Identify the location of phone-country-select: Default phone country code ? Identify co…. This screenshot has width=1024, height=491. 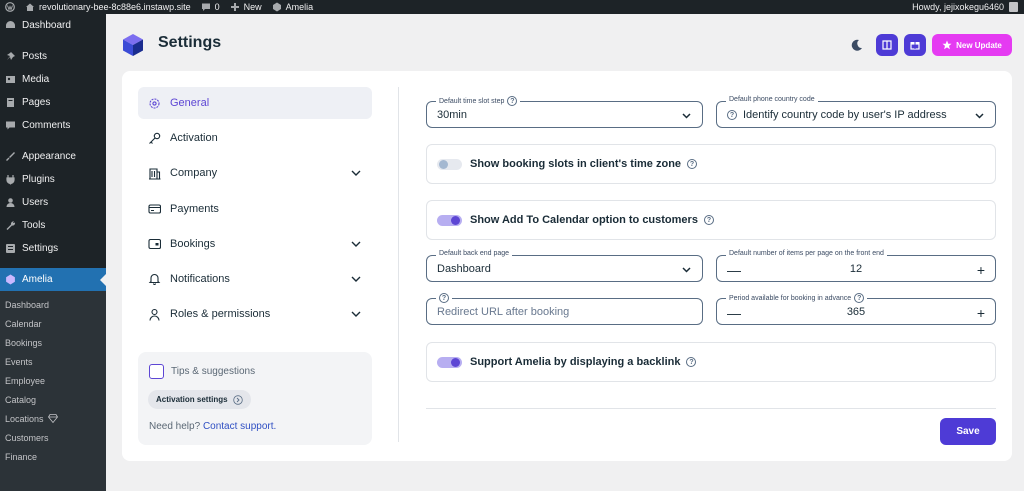
(856, 112).